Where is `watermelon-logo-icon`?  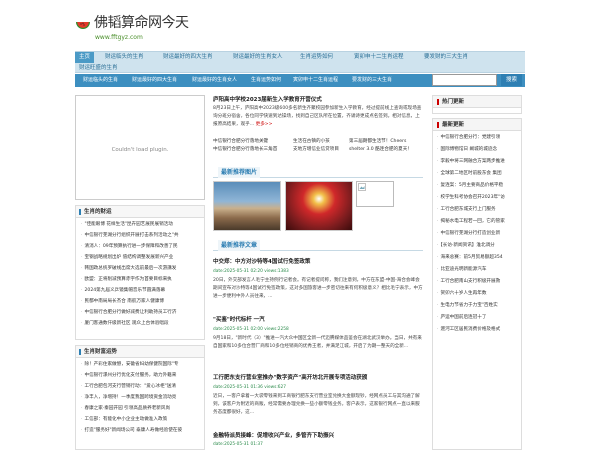
watermelon-logo-icon is located at coordinates (83, 24).